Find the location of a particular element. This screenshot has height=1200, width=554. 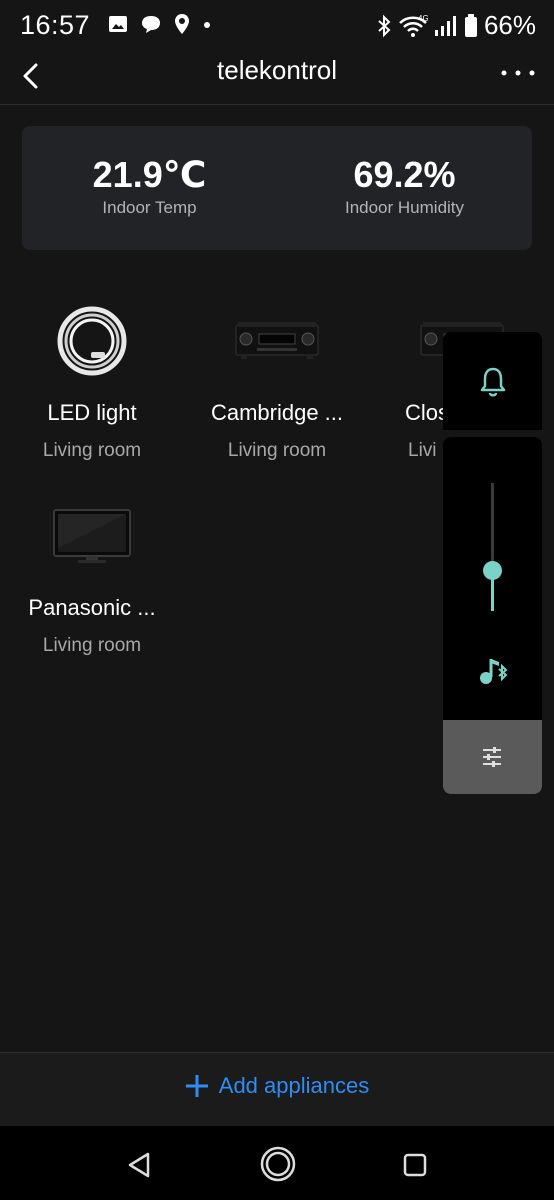

add-appliances-button: Add appliances is located at coordinates (277, 1086).